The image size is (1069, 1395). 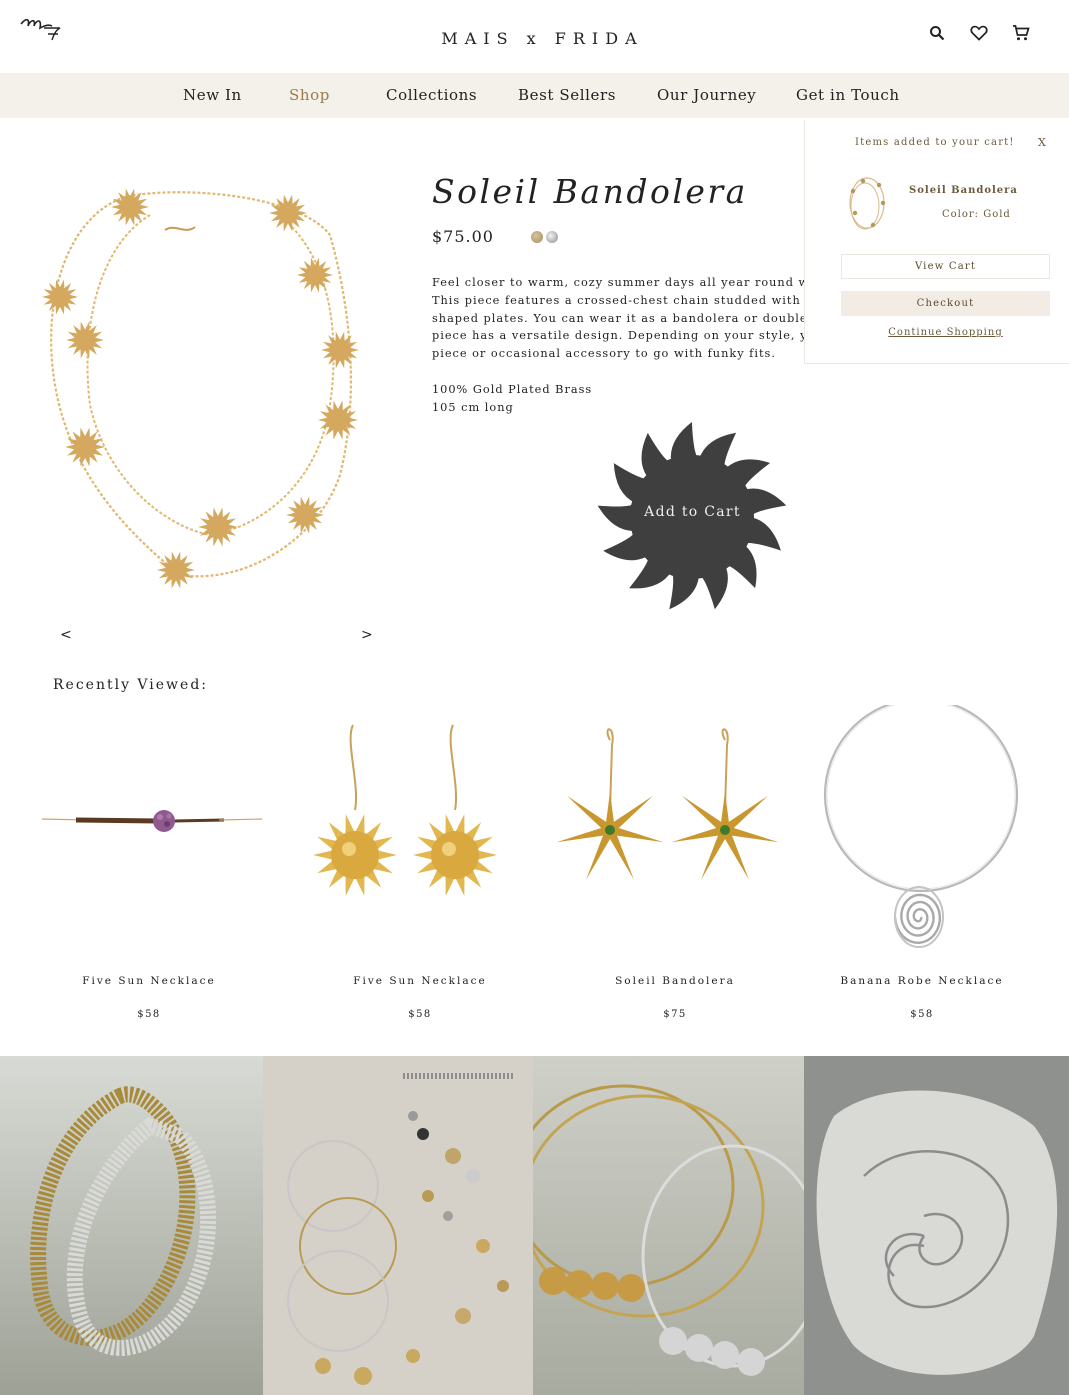 I want to click on gallery-image-spiral-earrings, so click(x=936, y=1225).